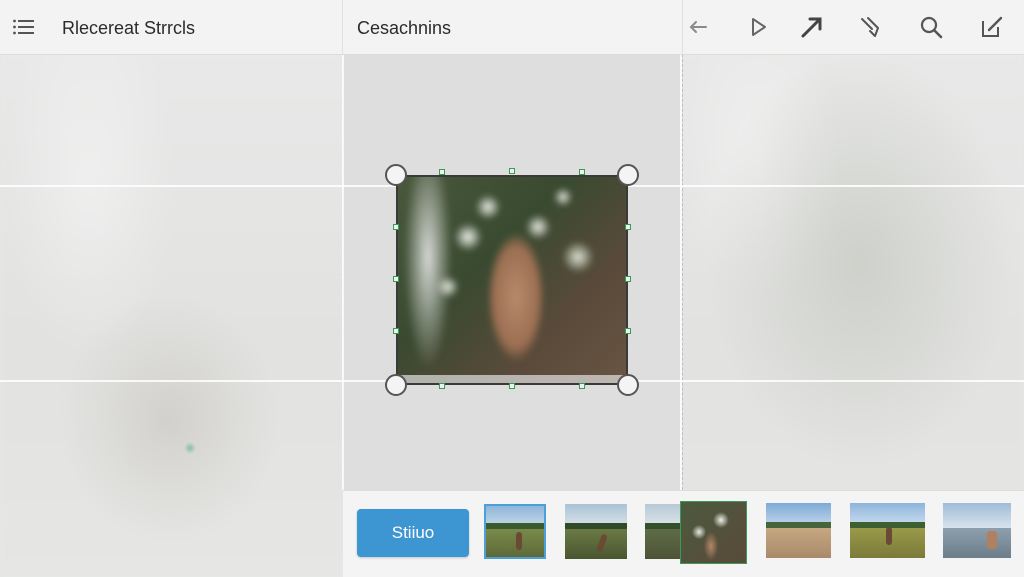 This screenshot has width=1024, height=577. I want to click on cropped-photo, so click(512, 280).